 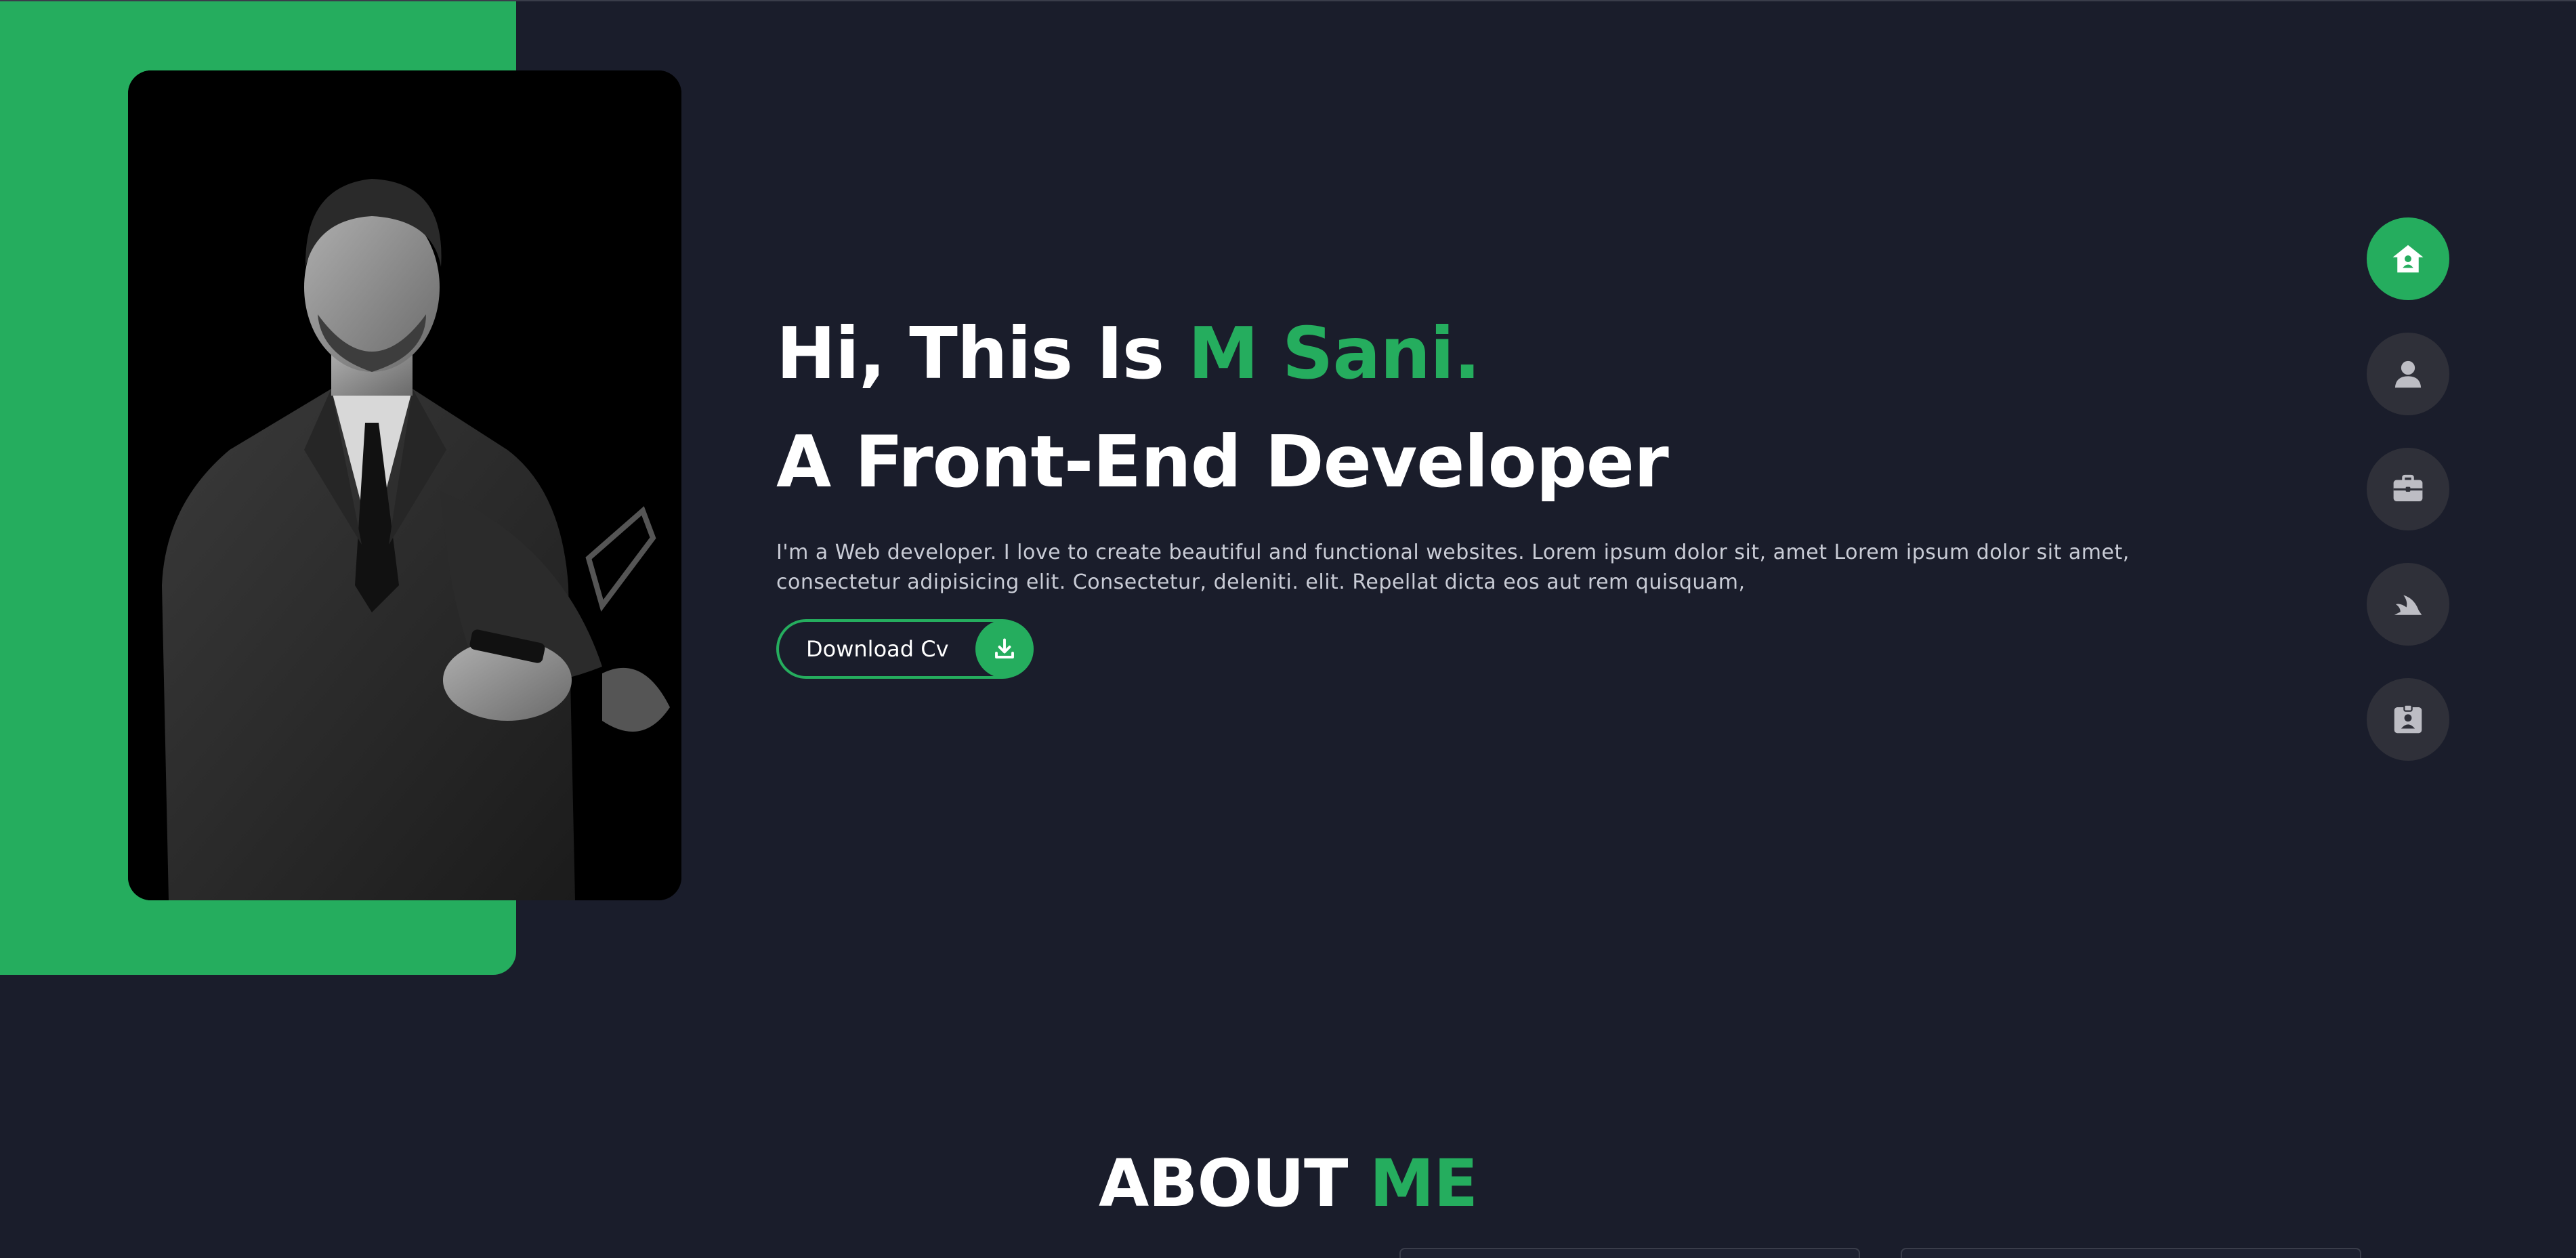 I want to click on greeting-prefix: Hi, This Is, so click(x=982, y=354).